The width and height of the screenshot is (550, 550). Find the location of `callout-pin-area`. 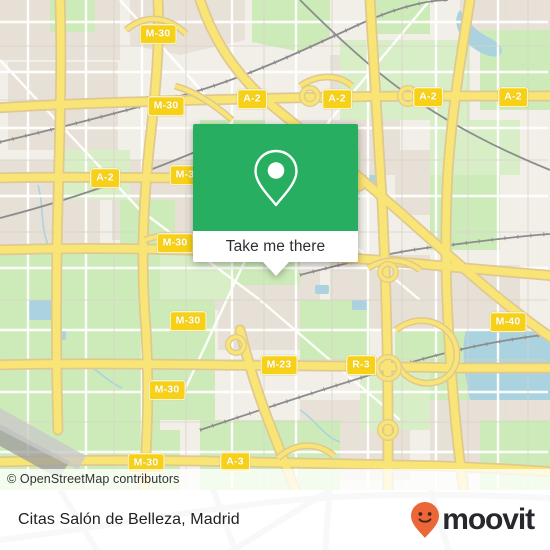

callout-pin-area is located at coordinates (275, 177).